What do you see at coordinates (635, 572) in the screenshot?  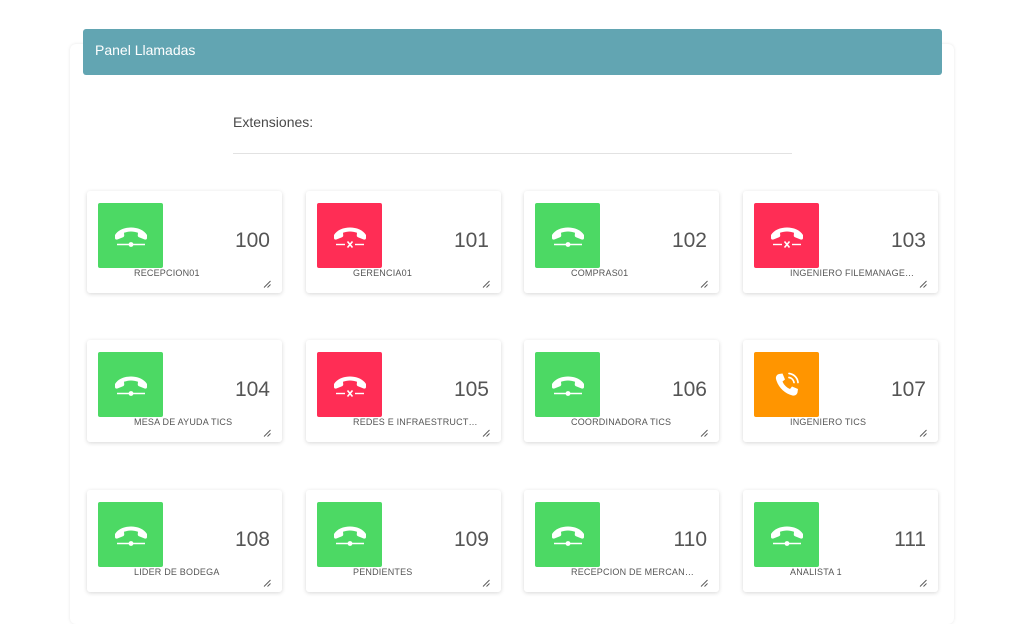 I see `extension-name: RECEPCION DE MERCANCIAS` at bounding box center [635, 572].